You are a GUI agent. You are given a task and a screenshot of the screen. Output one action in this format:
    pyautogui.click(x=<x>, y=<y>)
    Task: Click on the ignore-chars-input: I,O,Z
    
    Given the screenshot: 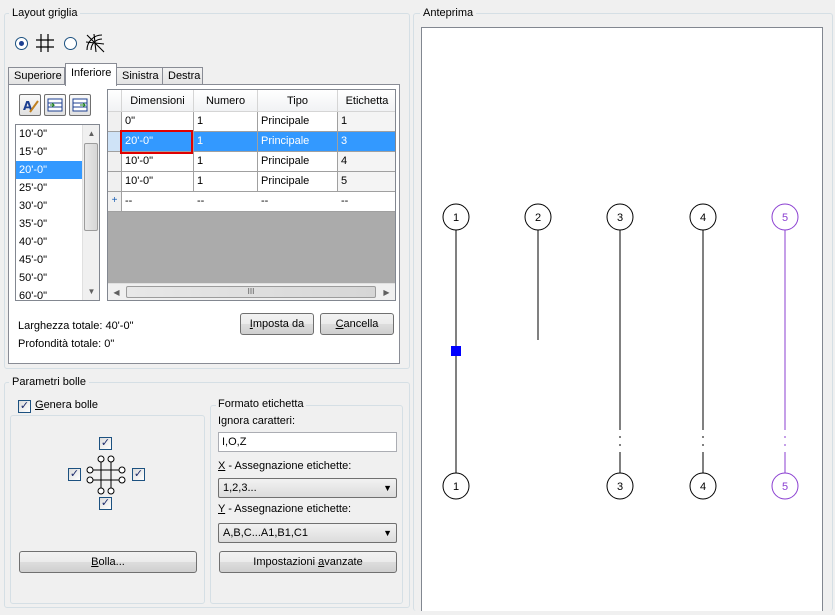 What is the action you would take?
    pyautogui.click(x=307, y=442)
    